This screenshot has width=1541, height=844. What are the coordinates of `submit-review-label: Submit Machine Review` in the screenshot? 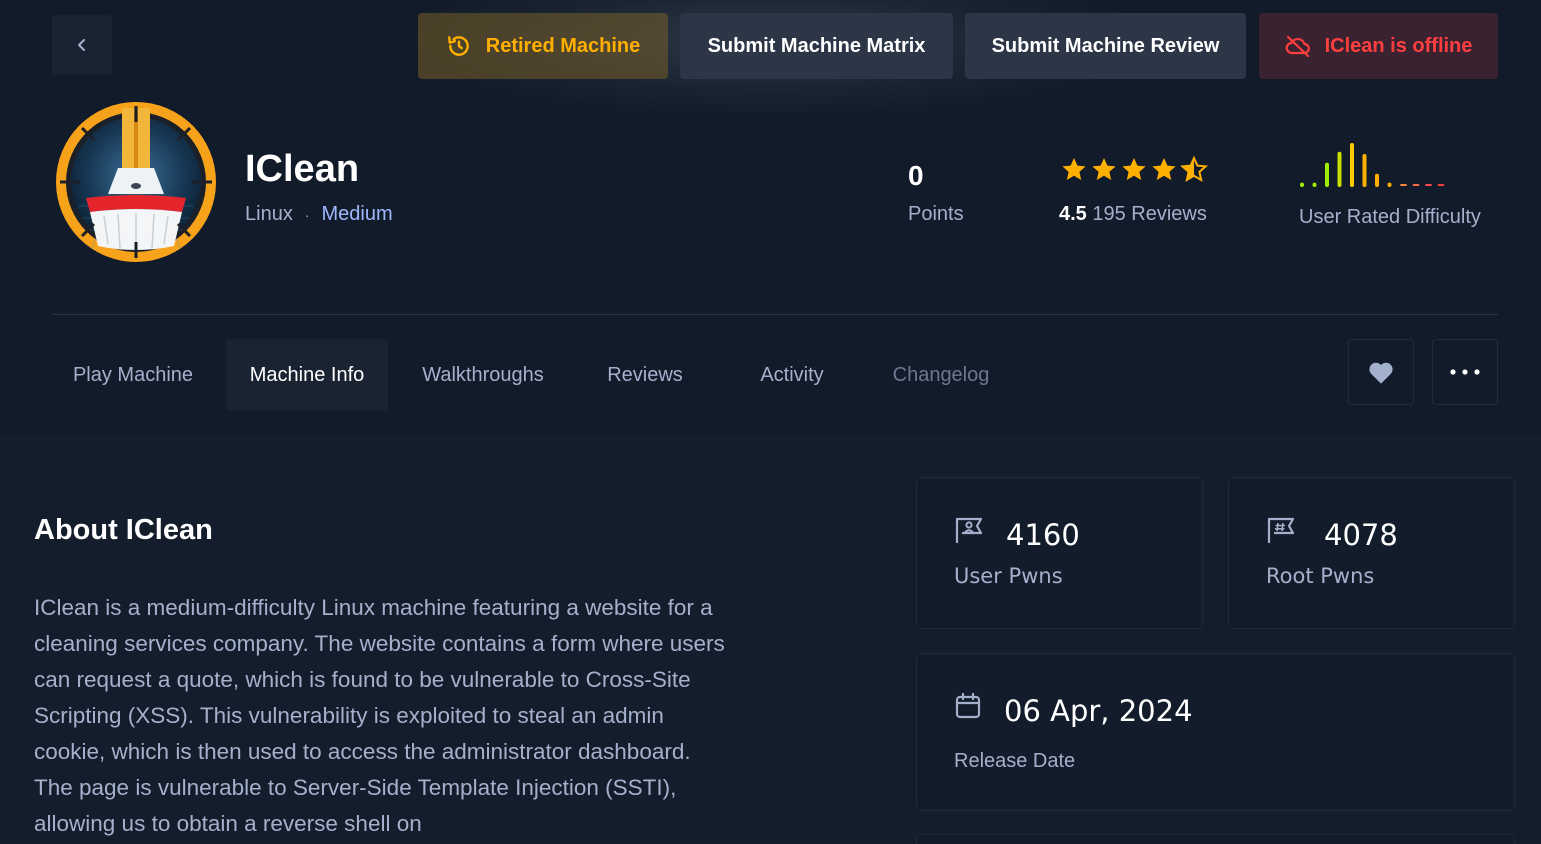 It's located at (1105, 45).